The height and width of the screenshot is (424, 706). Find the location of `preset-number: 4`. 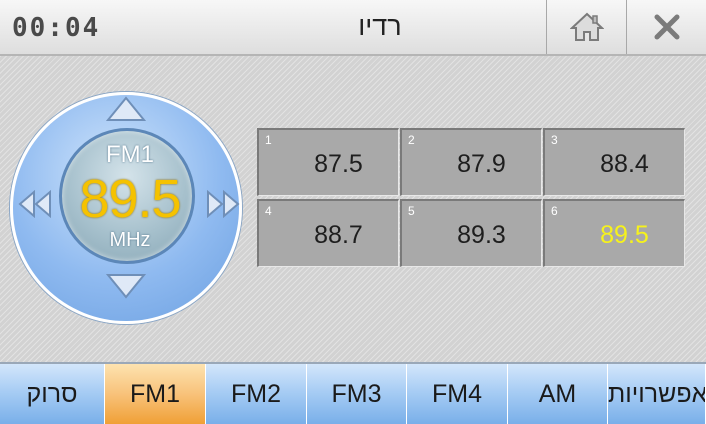

preset-number: 4 is located at coordinates (268, 211).